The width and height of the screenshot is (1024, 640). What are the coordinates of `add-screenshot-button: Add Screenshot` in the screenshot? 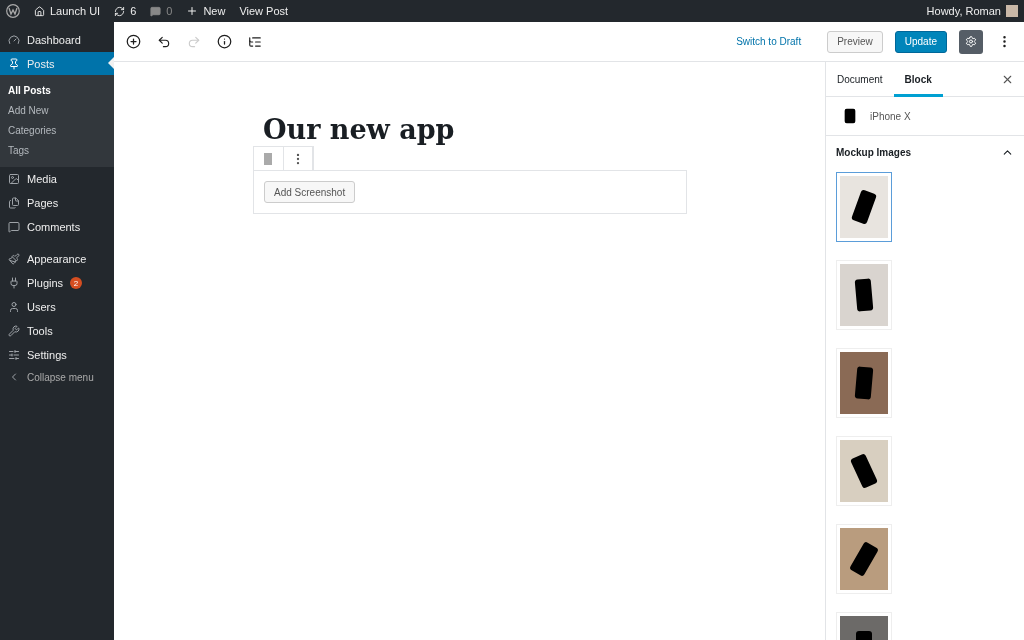 It's located at (310, 192).